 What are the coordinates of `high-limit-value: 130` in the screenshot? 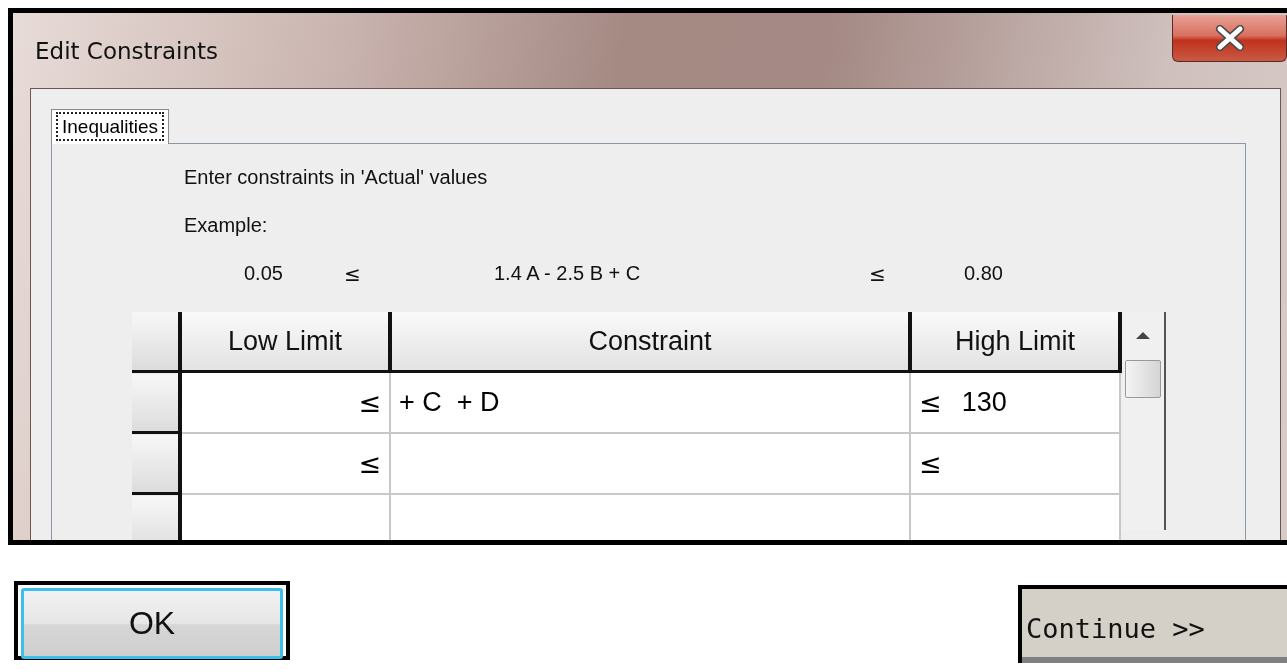 It's located at (984, 402).